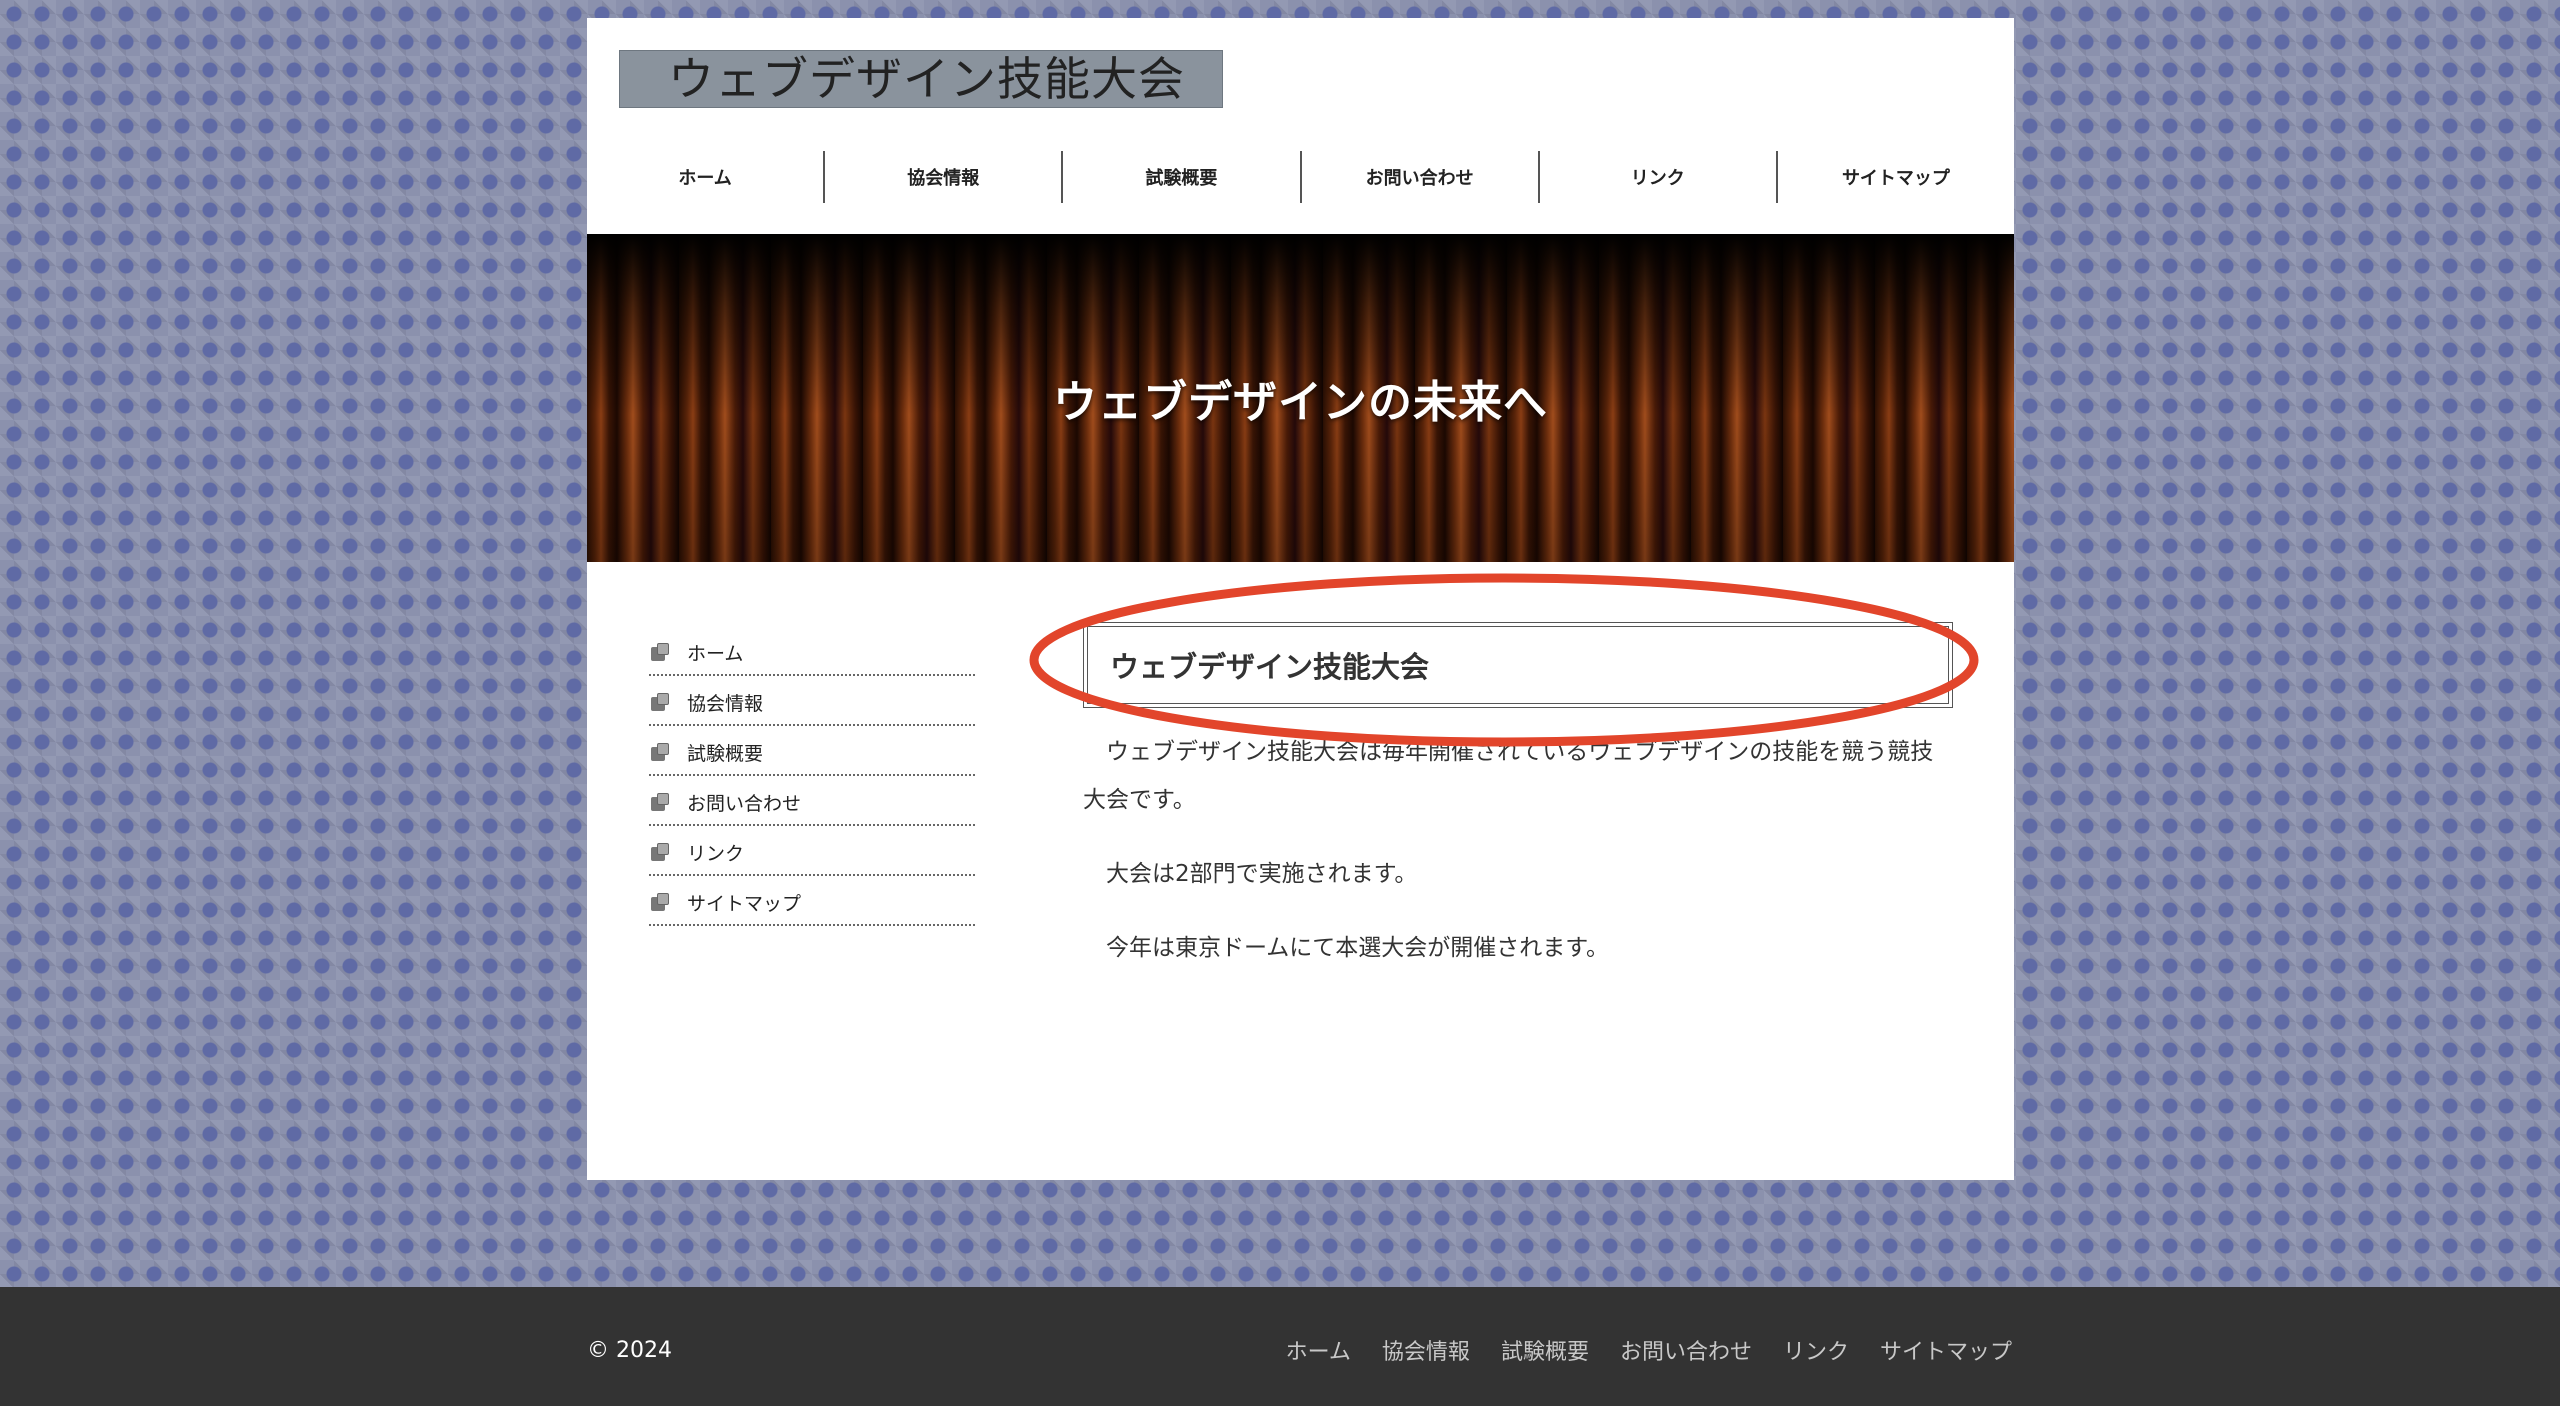 The image size is (2560, 1406). Describe the element at coordinates (1262, 874) in the screenshot. I see `content-paragraph: 大会は2部門で実施されます。` at that location.